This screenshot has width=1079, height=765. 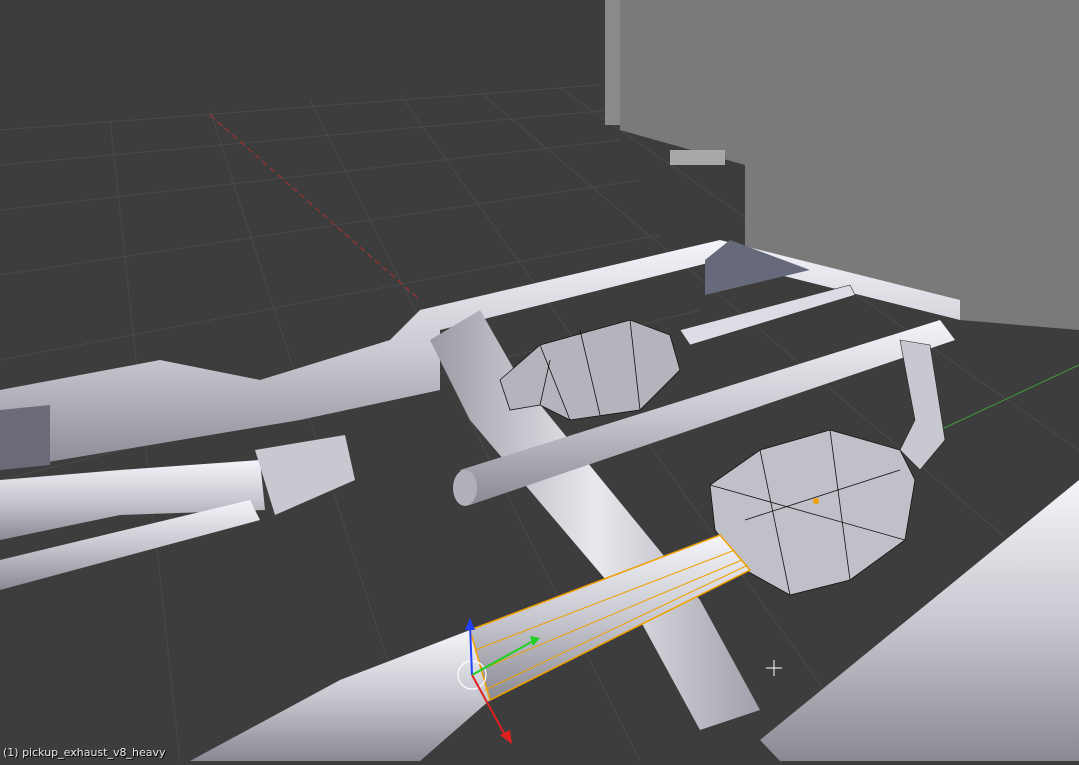 What do you see at coordinates (590, 370) in the screenshot?
I see `catalytic-converter-back` at bounding box center [590, 370].